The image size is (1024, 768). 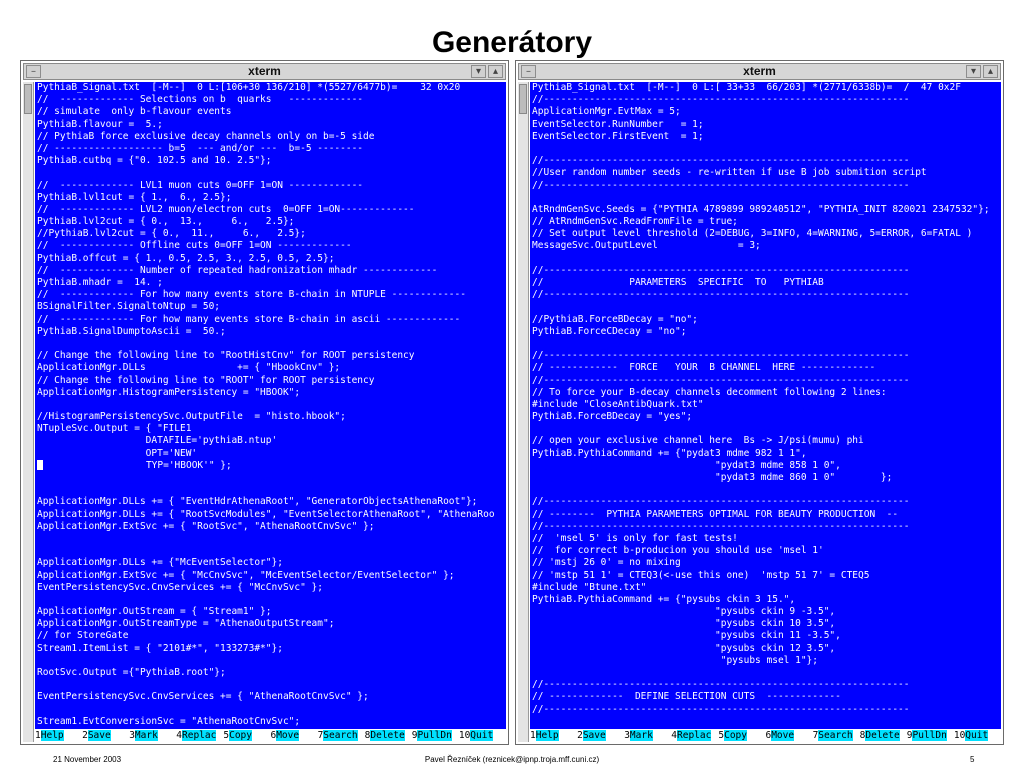 What do you see at coordinates (765, 563) in the screenshot?
I see `code-line: // 'mstj 26 0' = no mixing` at bounding box center [765, 563].